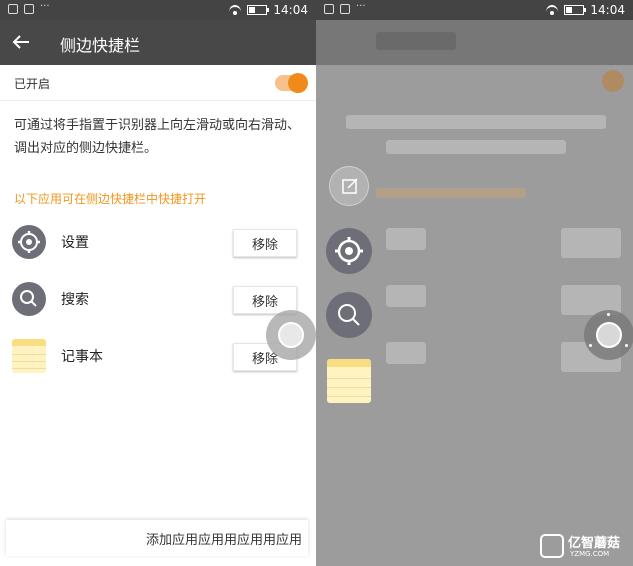 This screenshot has height=566, width=633. What do you see at coordinates (21, 42) in the screenshot?
I see `back-arrow-icon` at bounding box center [21, 42].